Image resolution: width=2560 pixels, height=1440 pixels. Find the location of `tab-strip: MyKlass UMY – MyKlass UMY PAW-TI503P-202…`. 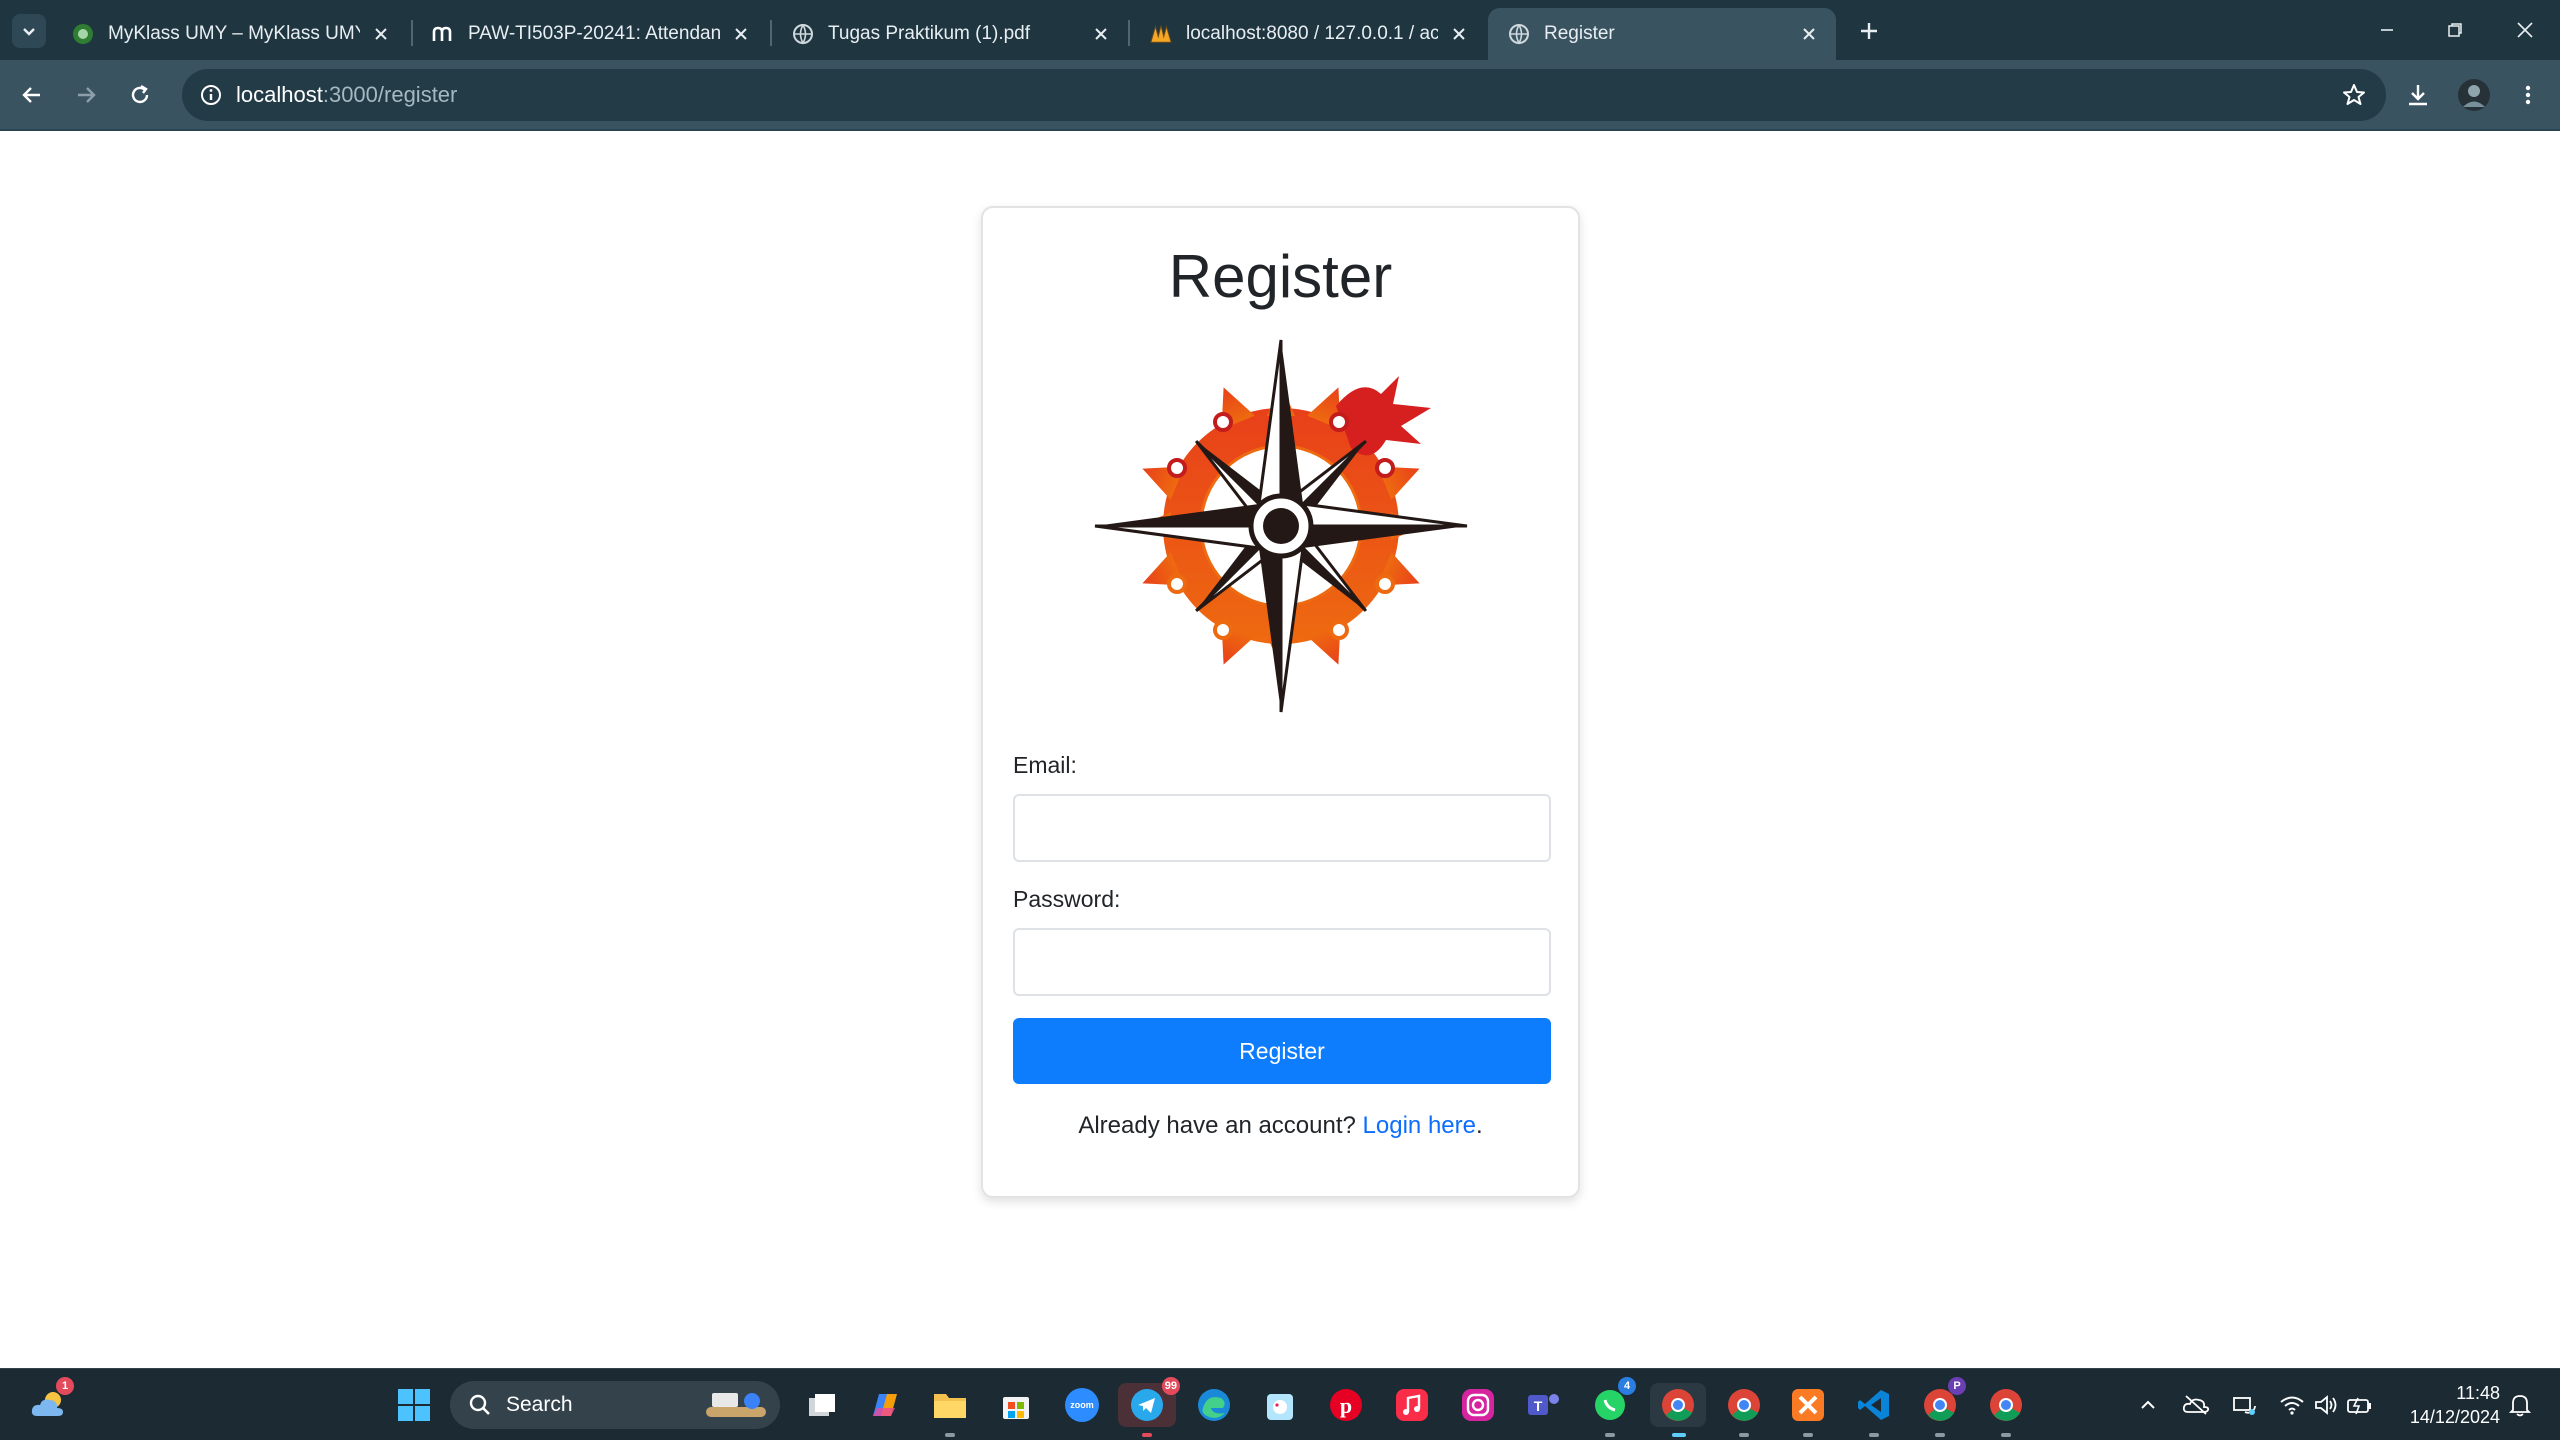

tab-strip: MyKlass UMY – MyKlass UMY PAW-TI503P-202… is located at coordinates (1280, 30).